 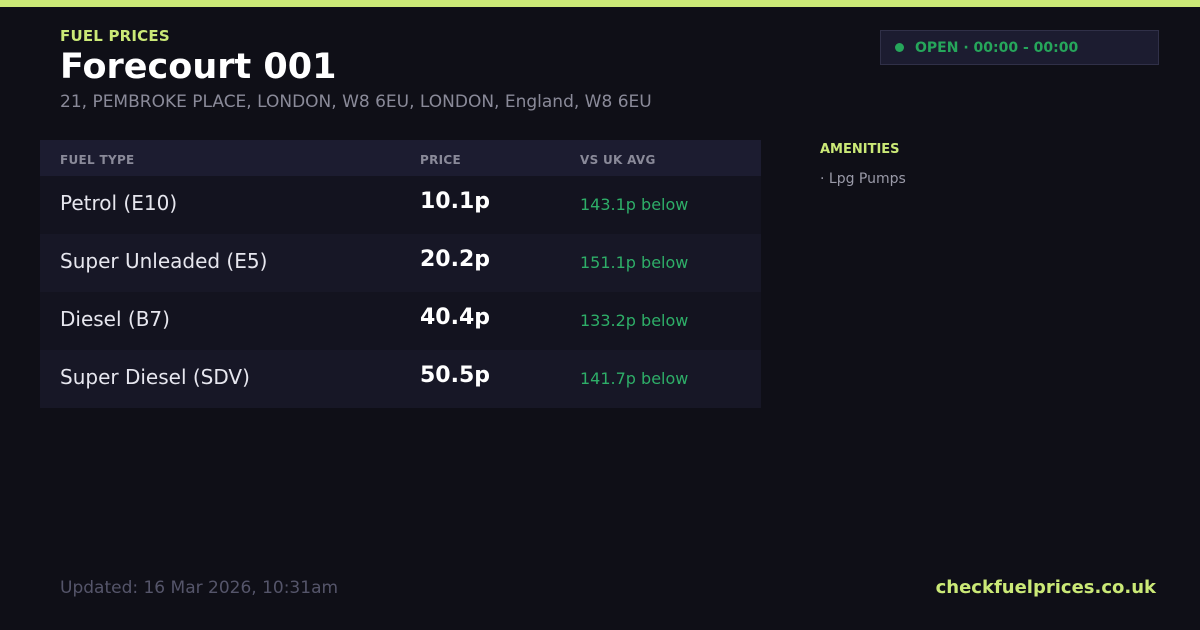 I want to click on fuel-name: Diesel (B7), so click(x=115, y=319).